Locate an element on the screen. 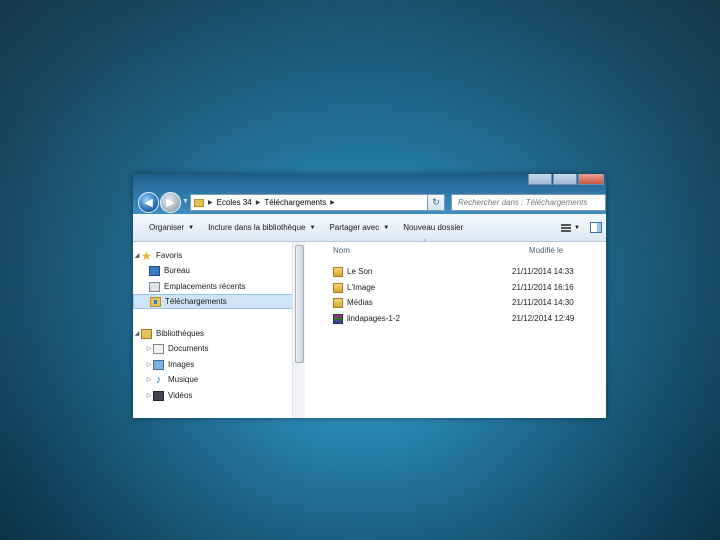 This screenshot has height=540, width=720. include-library-button: Inclure dans la bibliothèque ▼ is located at coordinates (261, 227).